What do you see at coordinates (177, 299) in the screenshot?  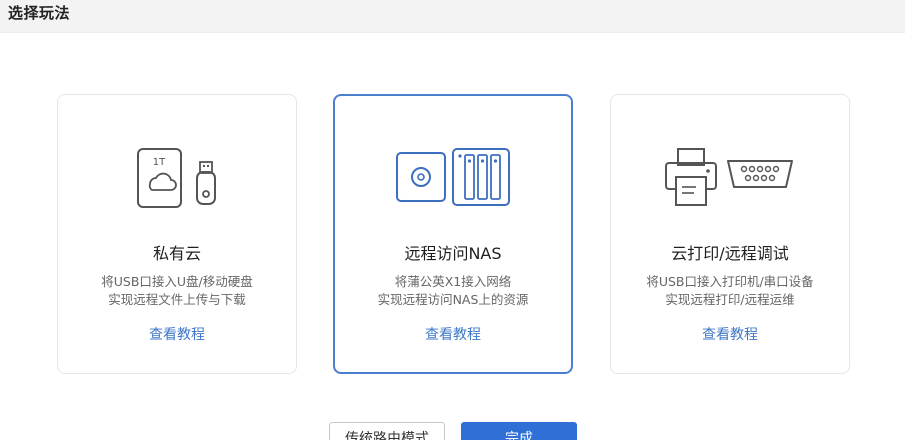 I see `card-description-line: 实现远程文件上传与下载` at bounding box center [177, 299].